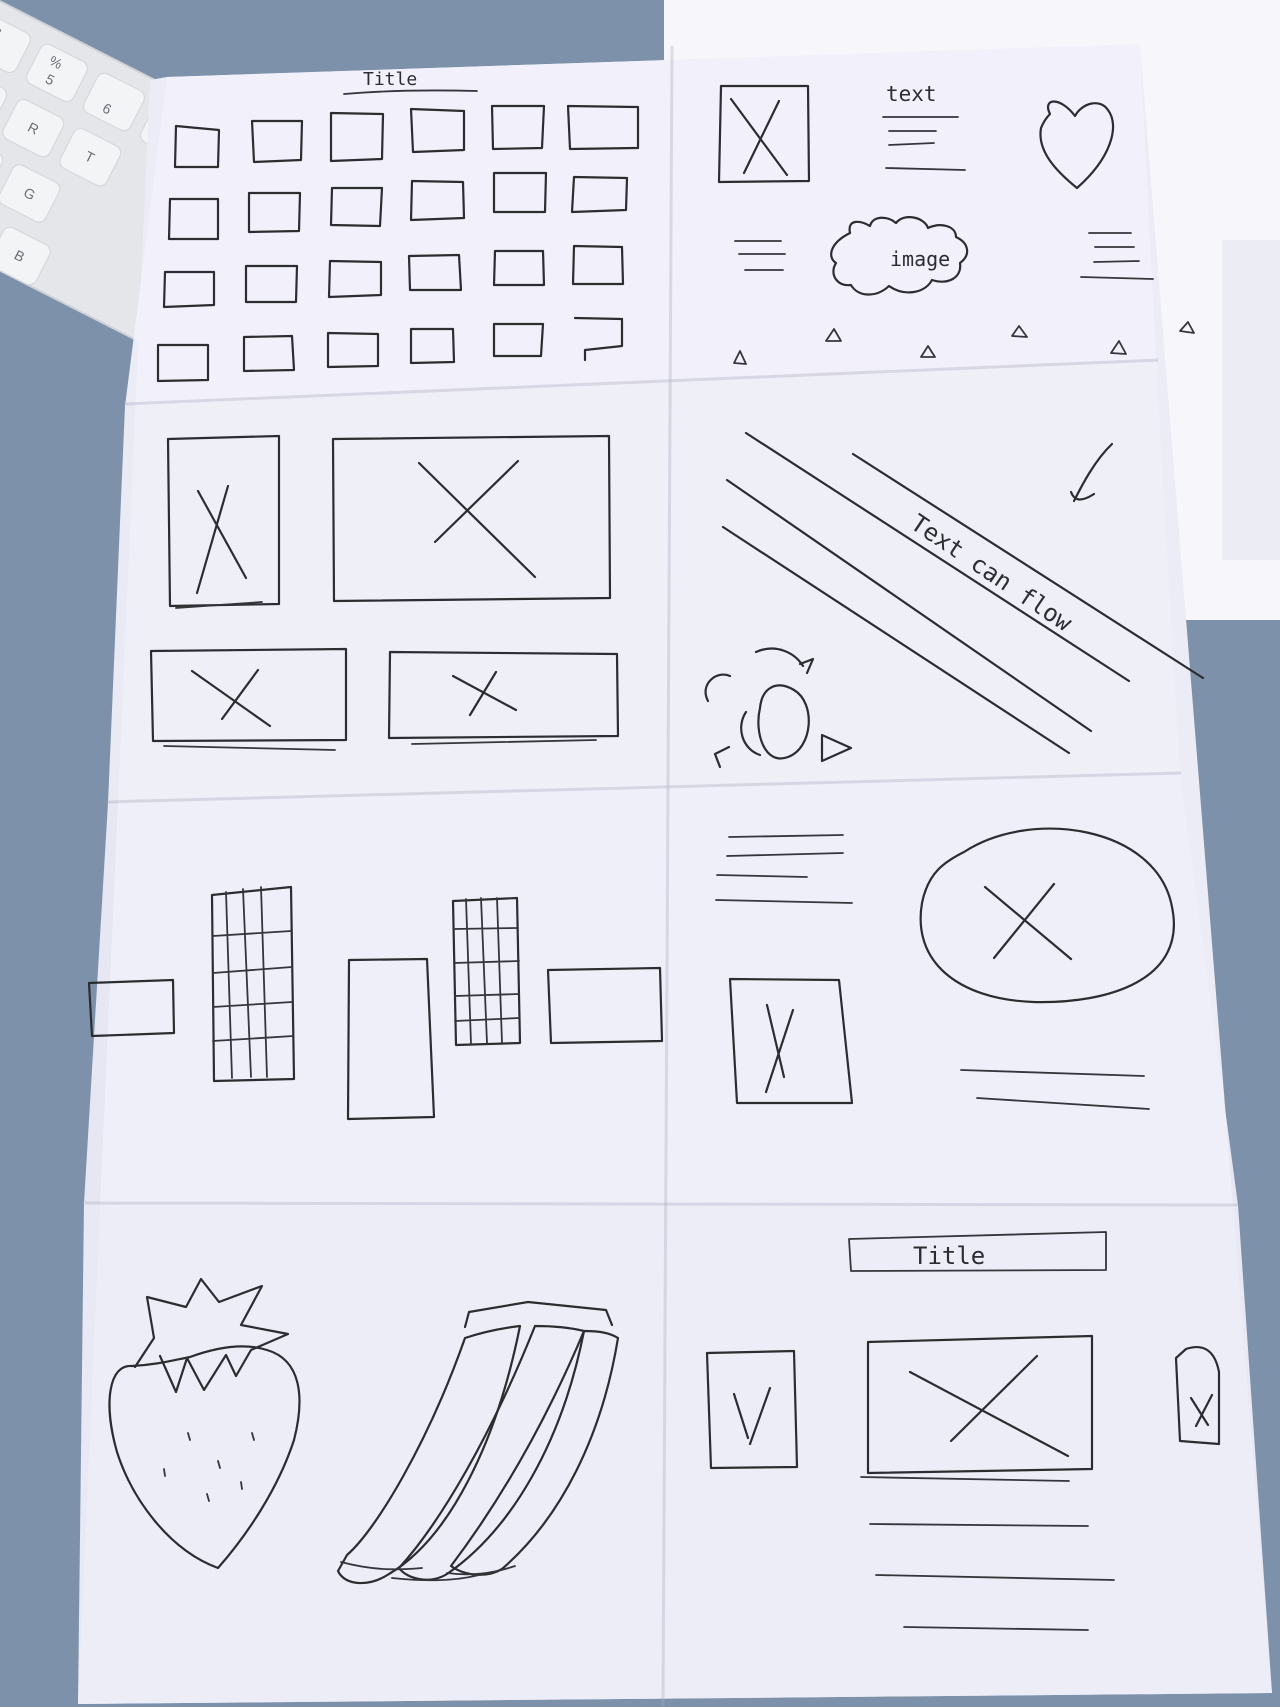 Image resolution: width=1280 pixels, height=1707 pixels. I want to click on tray-edge, so click(1251, 400).